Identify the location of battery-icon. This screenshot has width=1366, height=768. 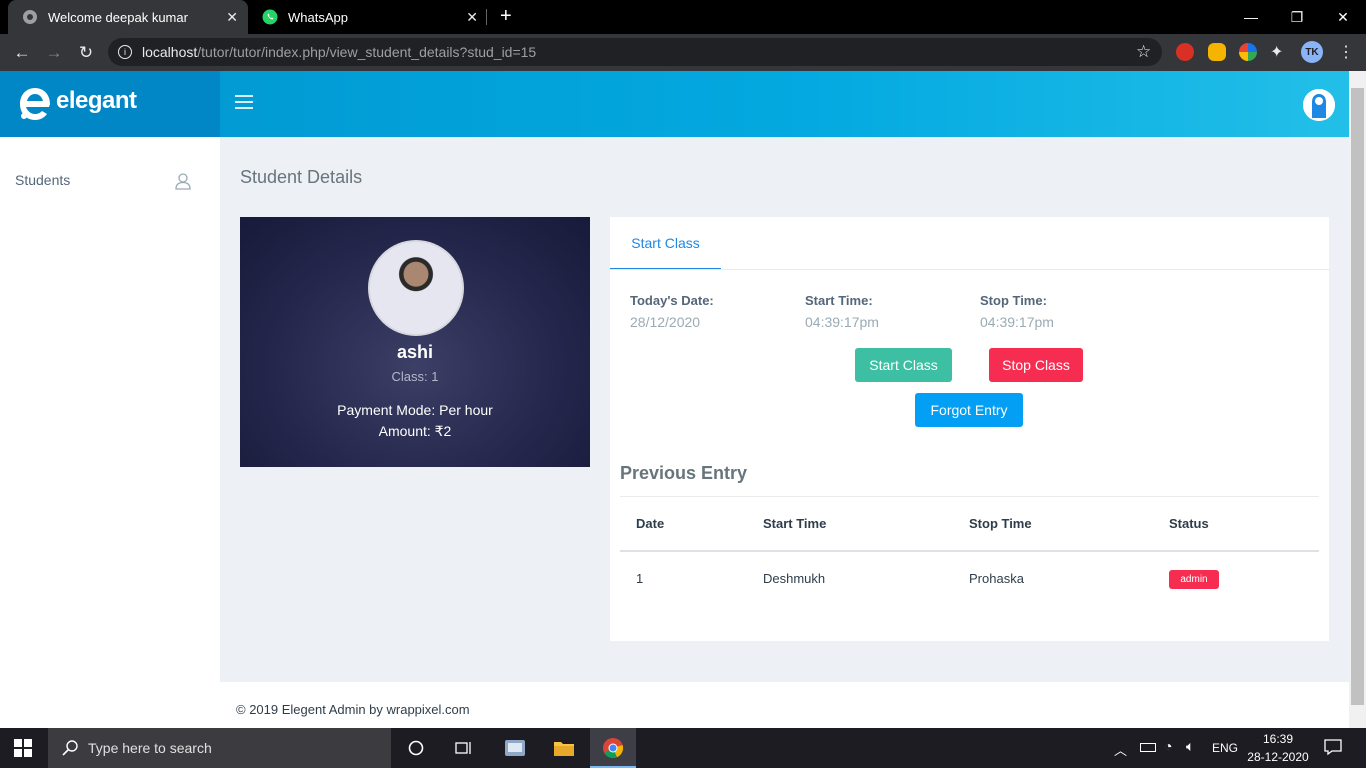
(1148, 747).